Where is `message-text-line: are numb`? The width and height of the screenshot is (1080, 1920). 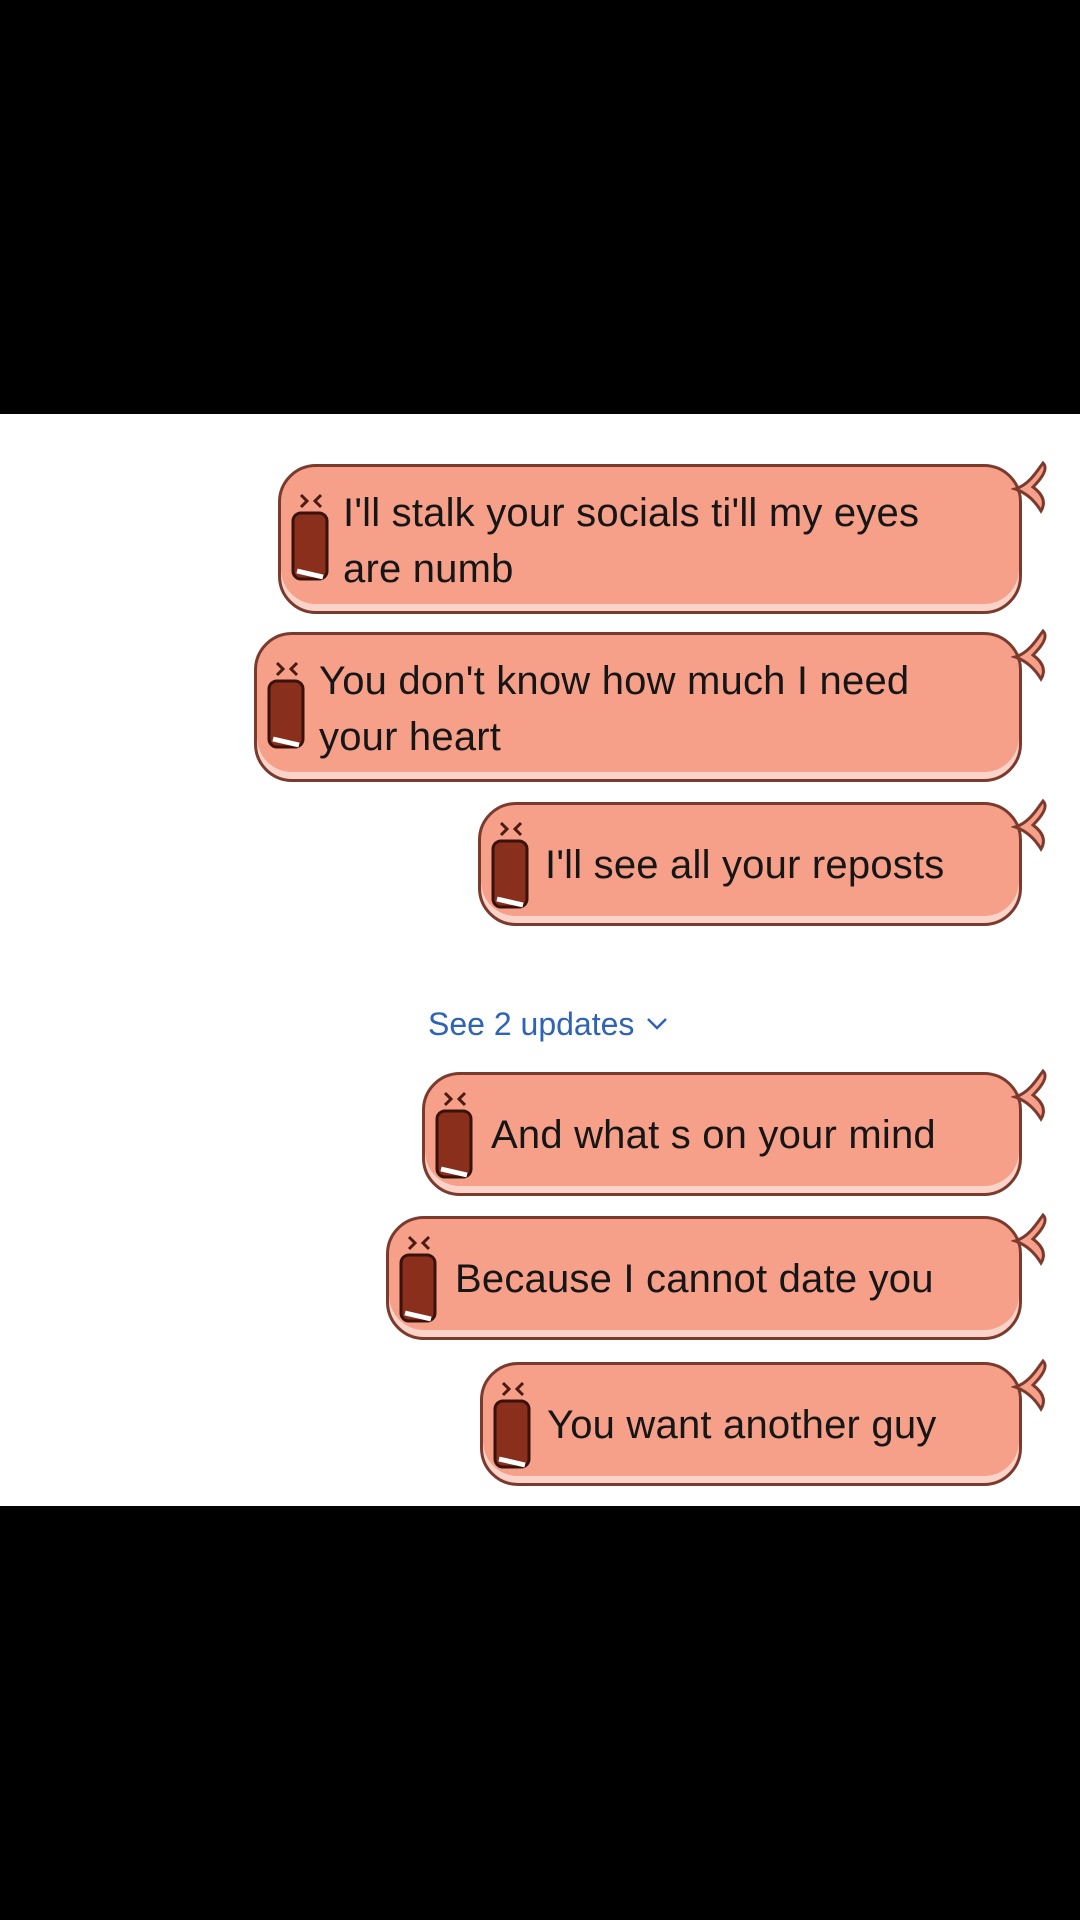 message-text-line: are numb is located at coordinates (428, 569).